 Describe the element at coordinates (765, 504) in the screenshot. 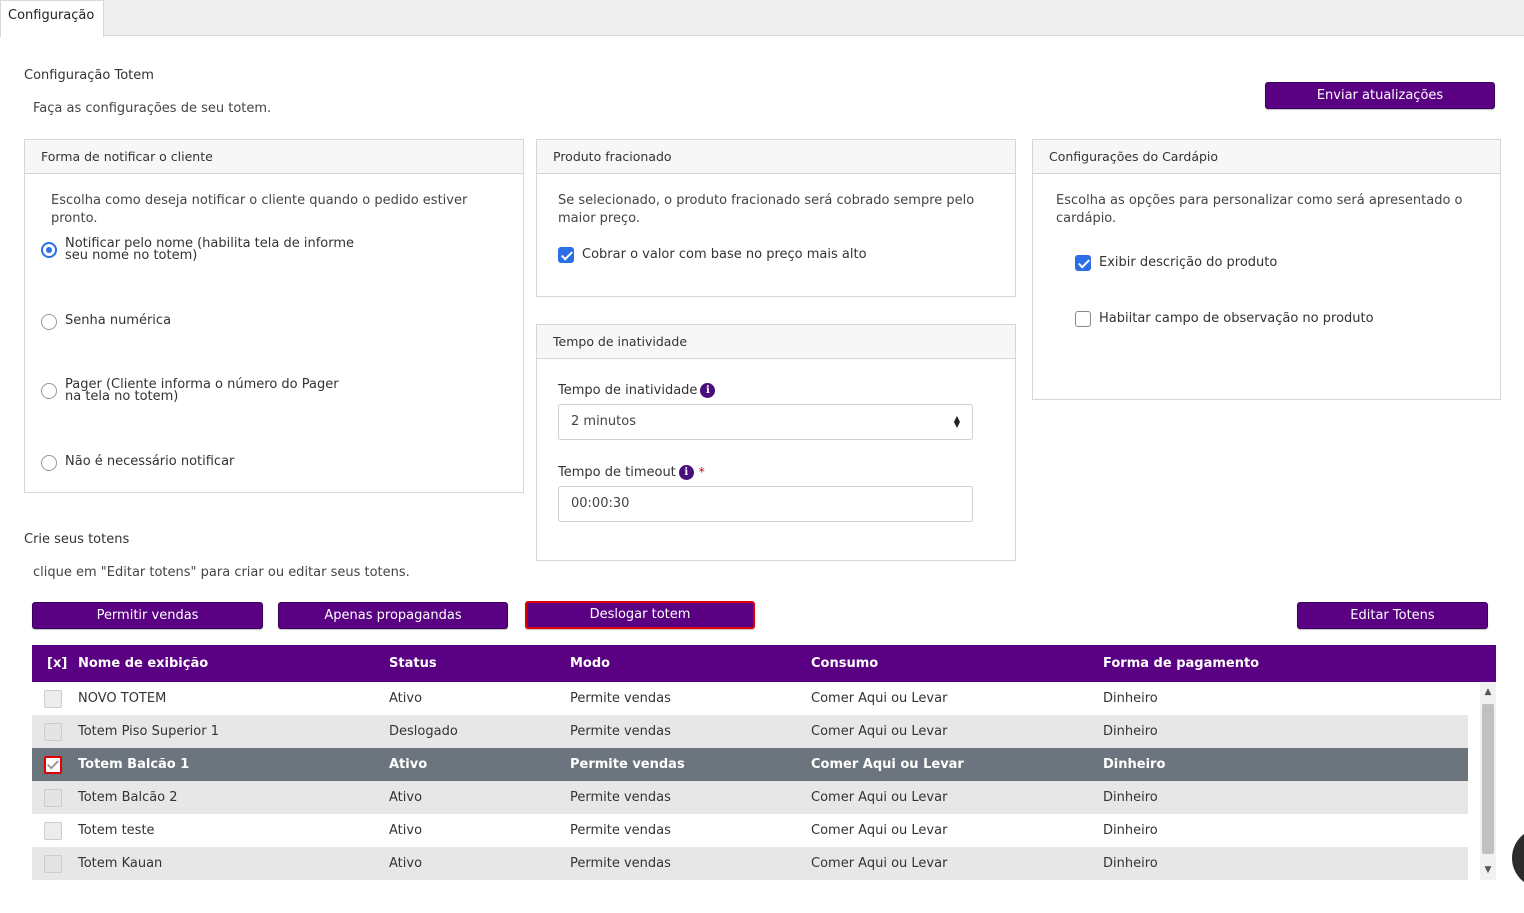

I see `timeout-input: 00:00:30` at that location.